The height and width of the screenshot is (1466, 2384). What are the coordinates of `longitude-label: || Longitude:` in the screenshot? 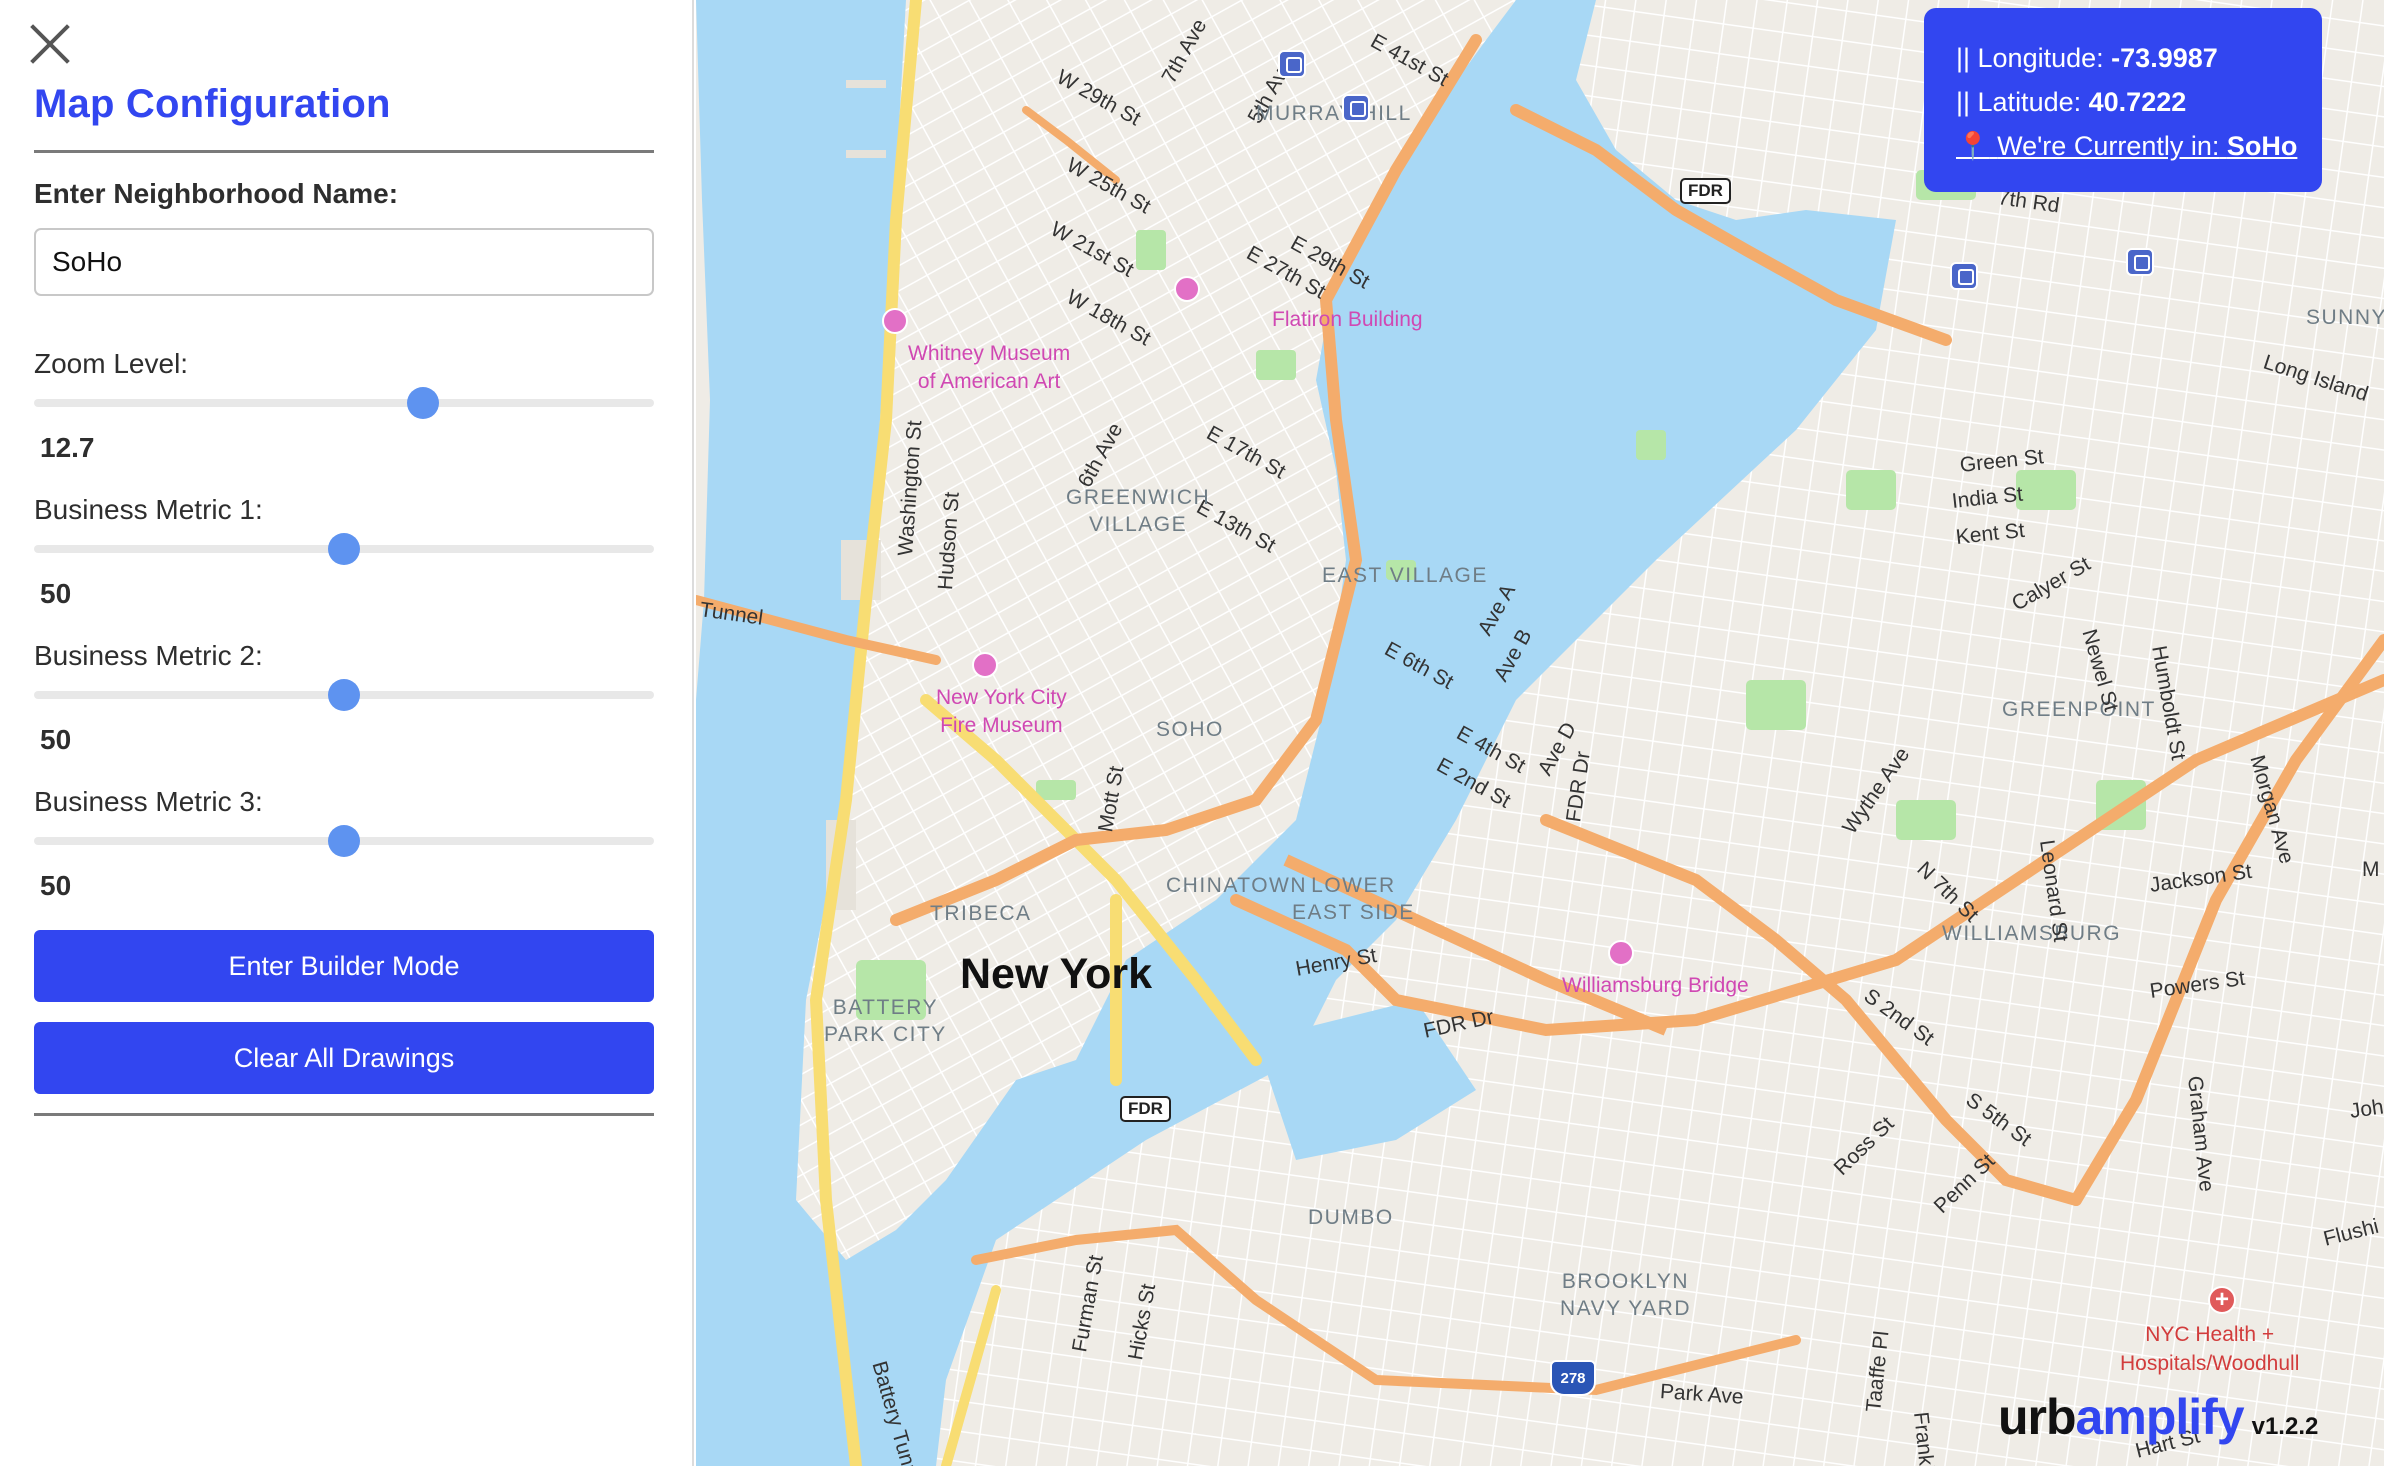 It's located at (2030, 58).